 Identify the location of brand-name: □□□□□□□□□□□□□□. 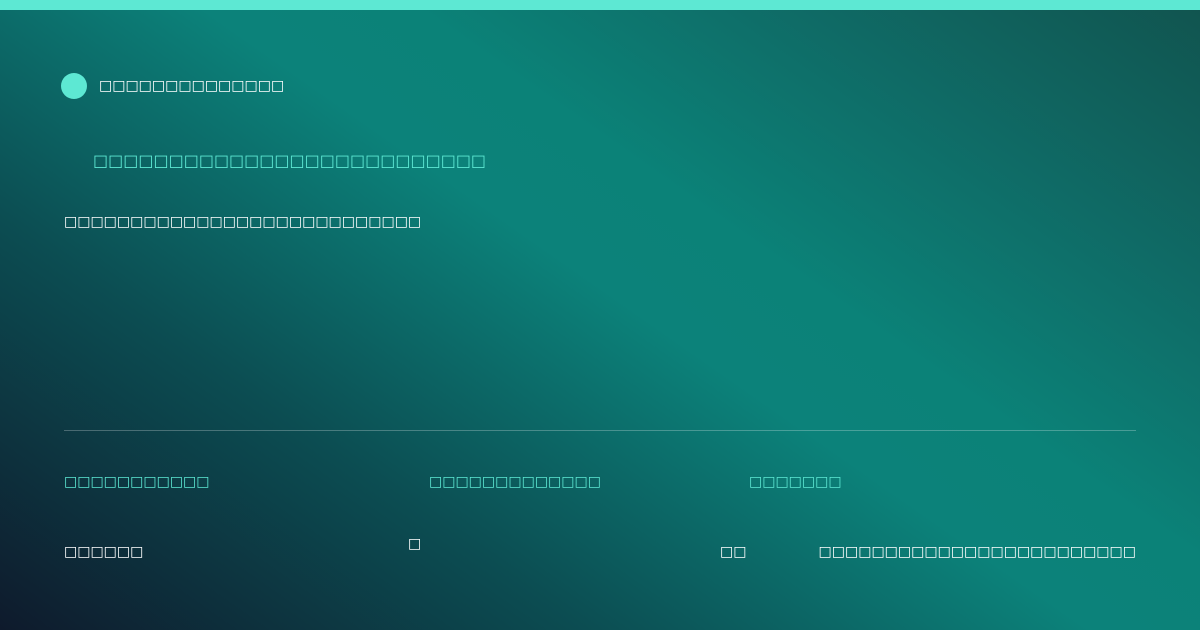
(192, 86).